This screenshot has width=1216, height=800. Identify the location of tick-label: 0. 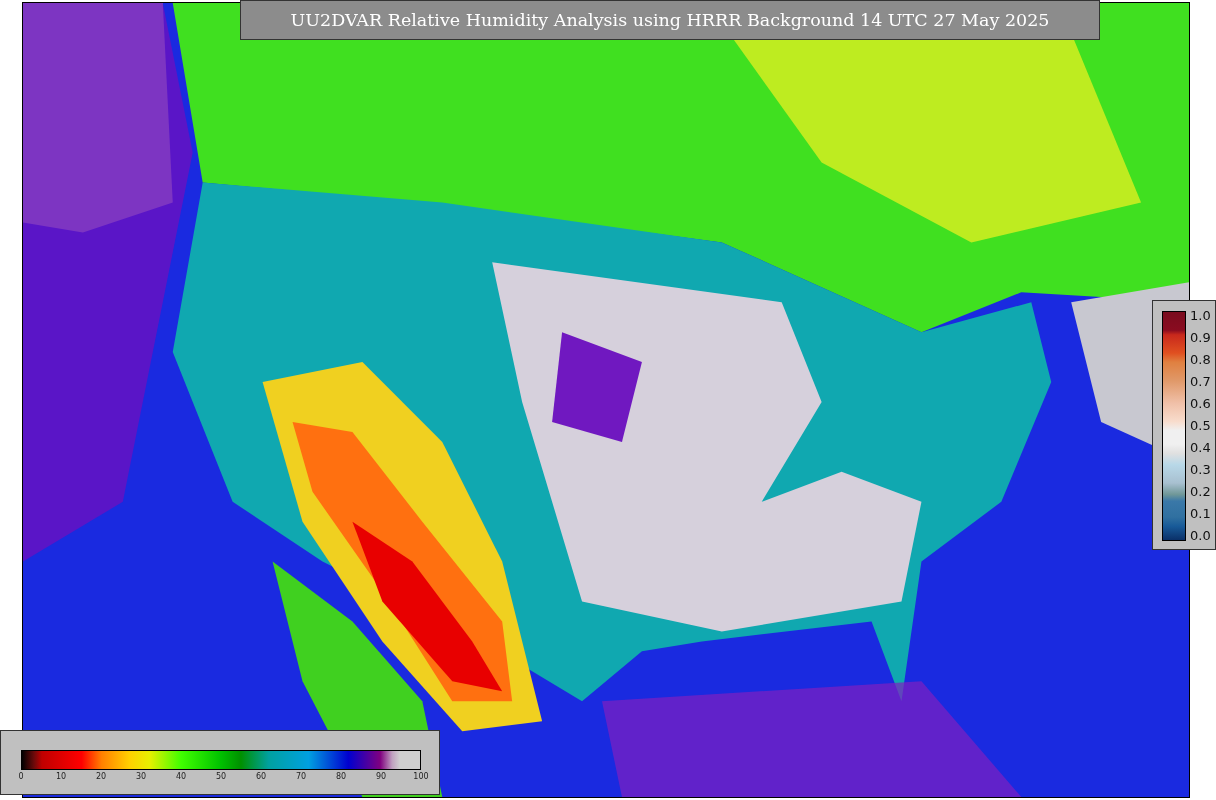
(21, 776).